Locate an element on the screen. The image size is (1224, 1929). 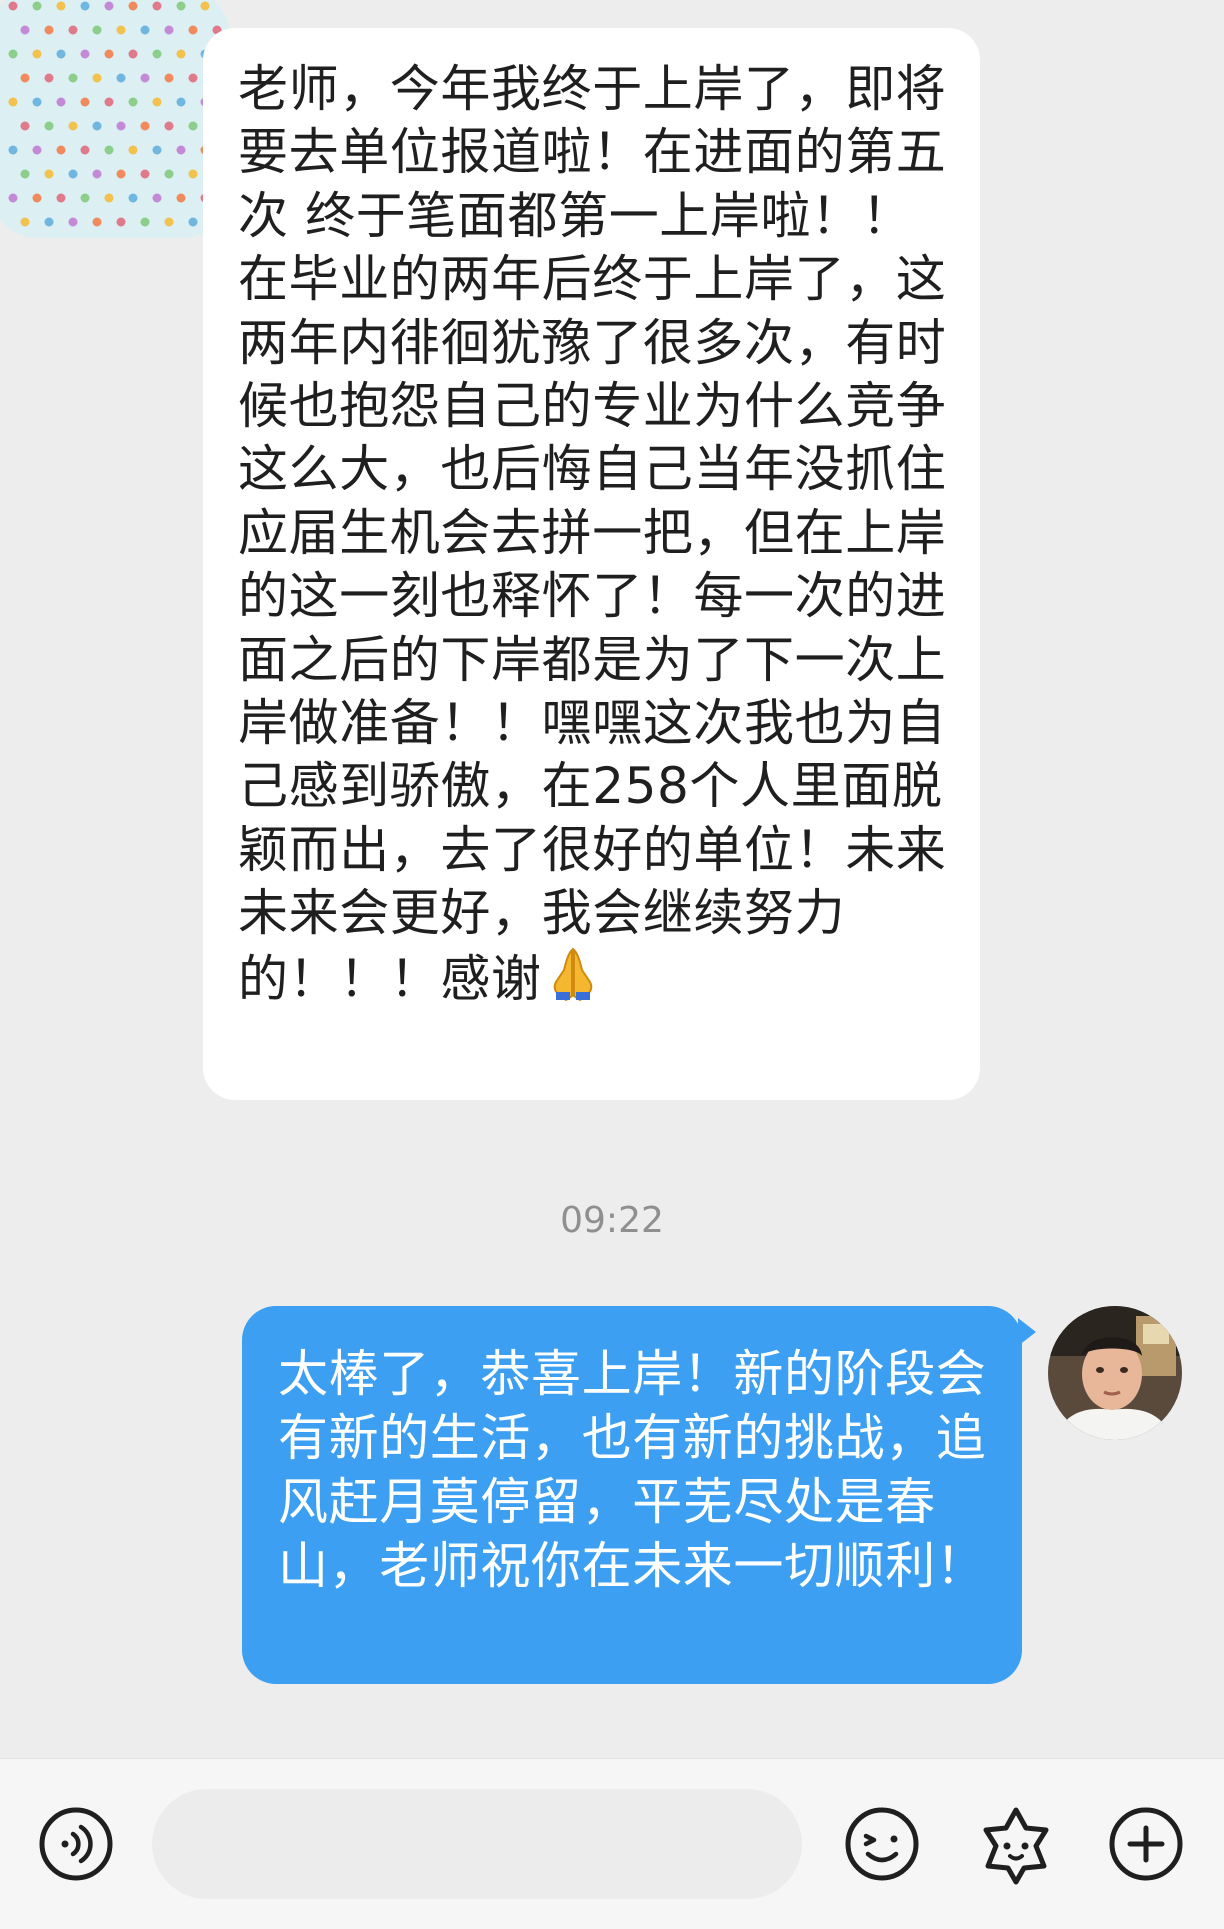
plus-icon is located at coordinates (1146, 1844).